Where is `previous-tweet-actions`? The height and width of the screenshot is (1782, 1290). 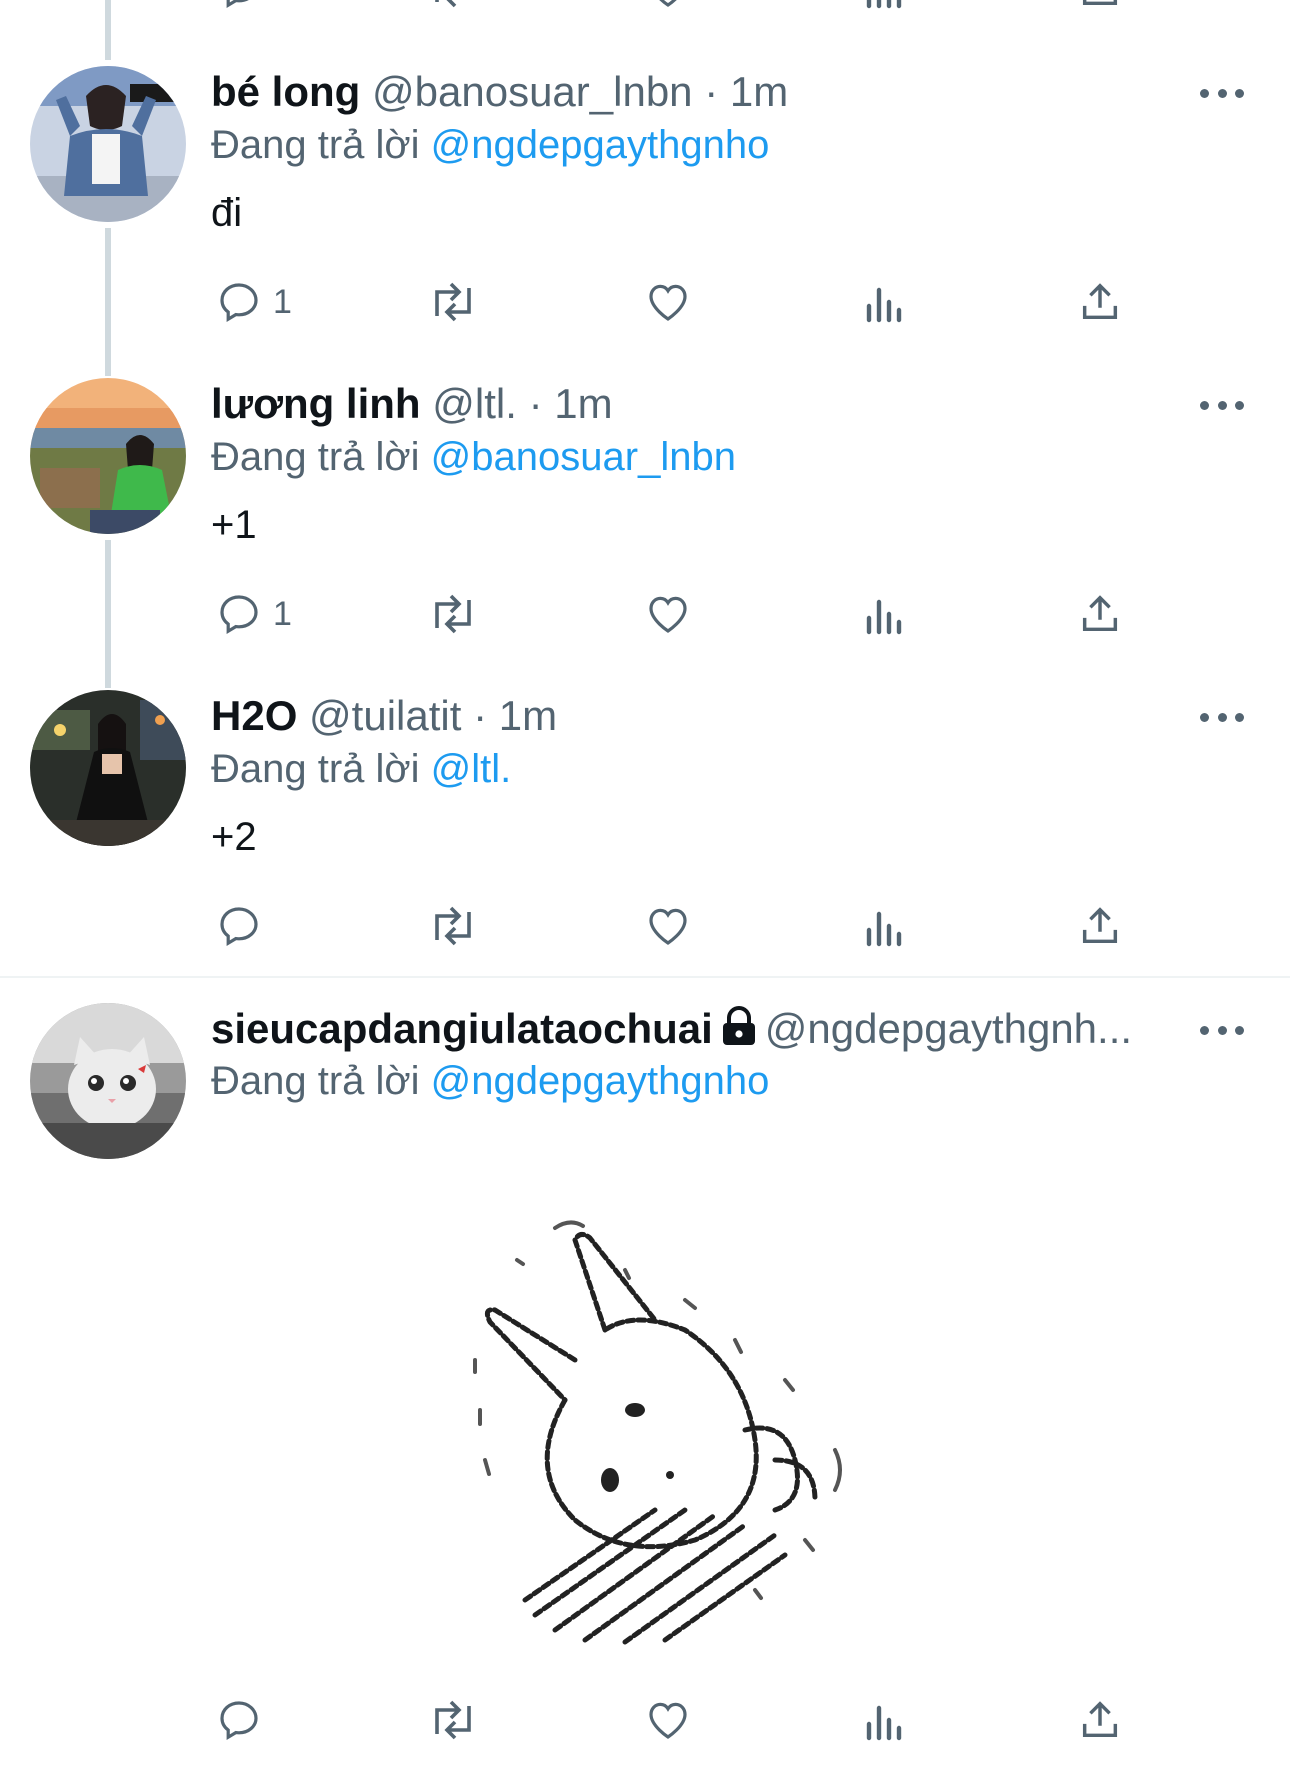 previous-tweet-actions is located at coordinates (691, 9).